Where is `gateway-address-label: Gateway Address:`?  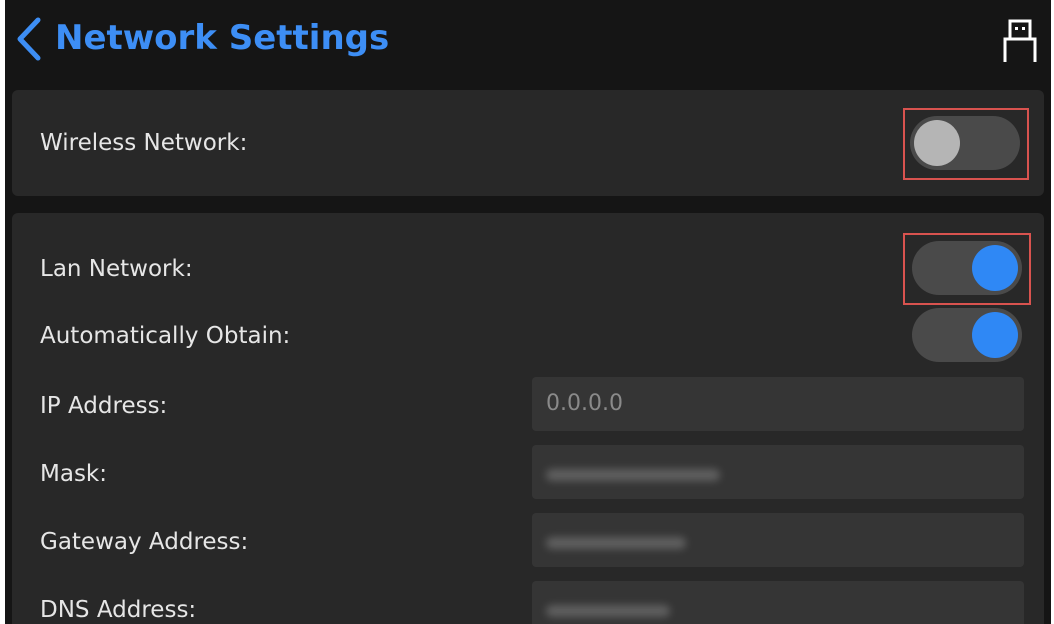 gateway-address-label: Gateway Address: is located at coordinates (144, 542).